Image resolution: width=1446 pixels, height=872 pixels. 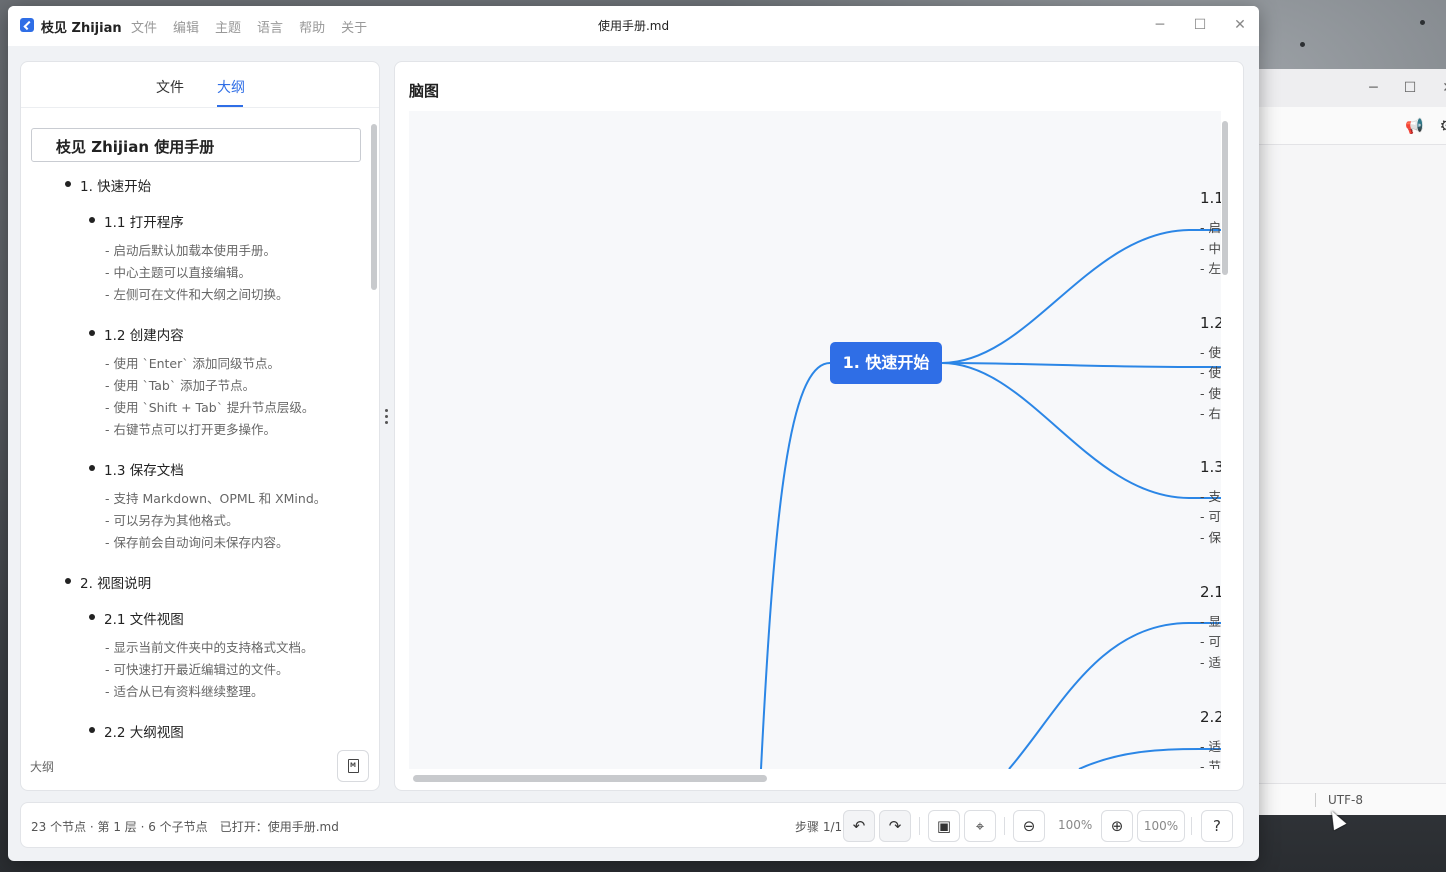 What do you see at coordinates (386, 417) in the screenshot?
I see `panel-splitter` at bounding box center [386, 417].